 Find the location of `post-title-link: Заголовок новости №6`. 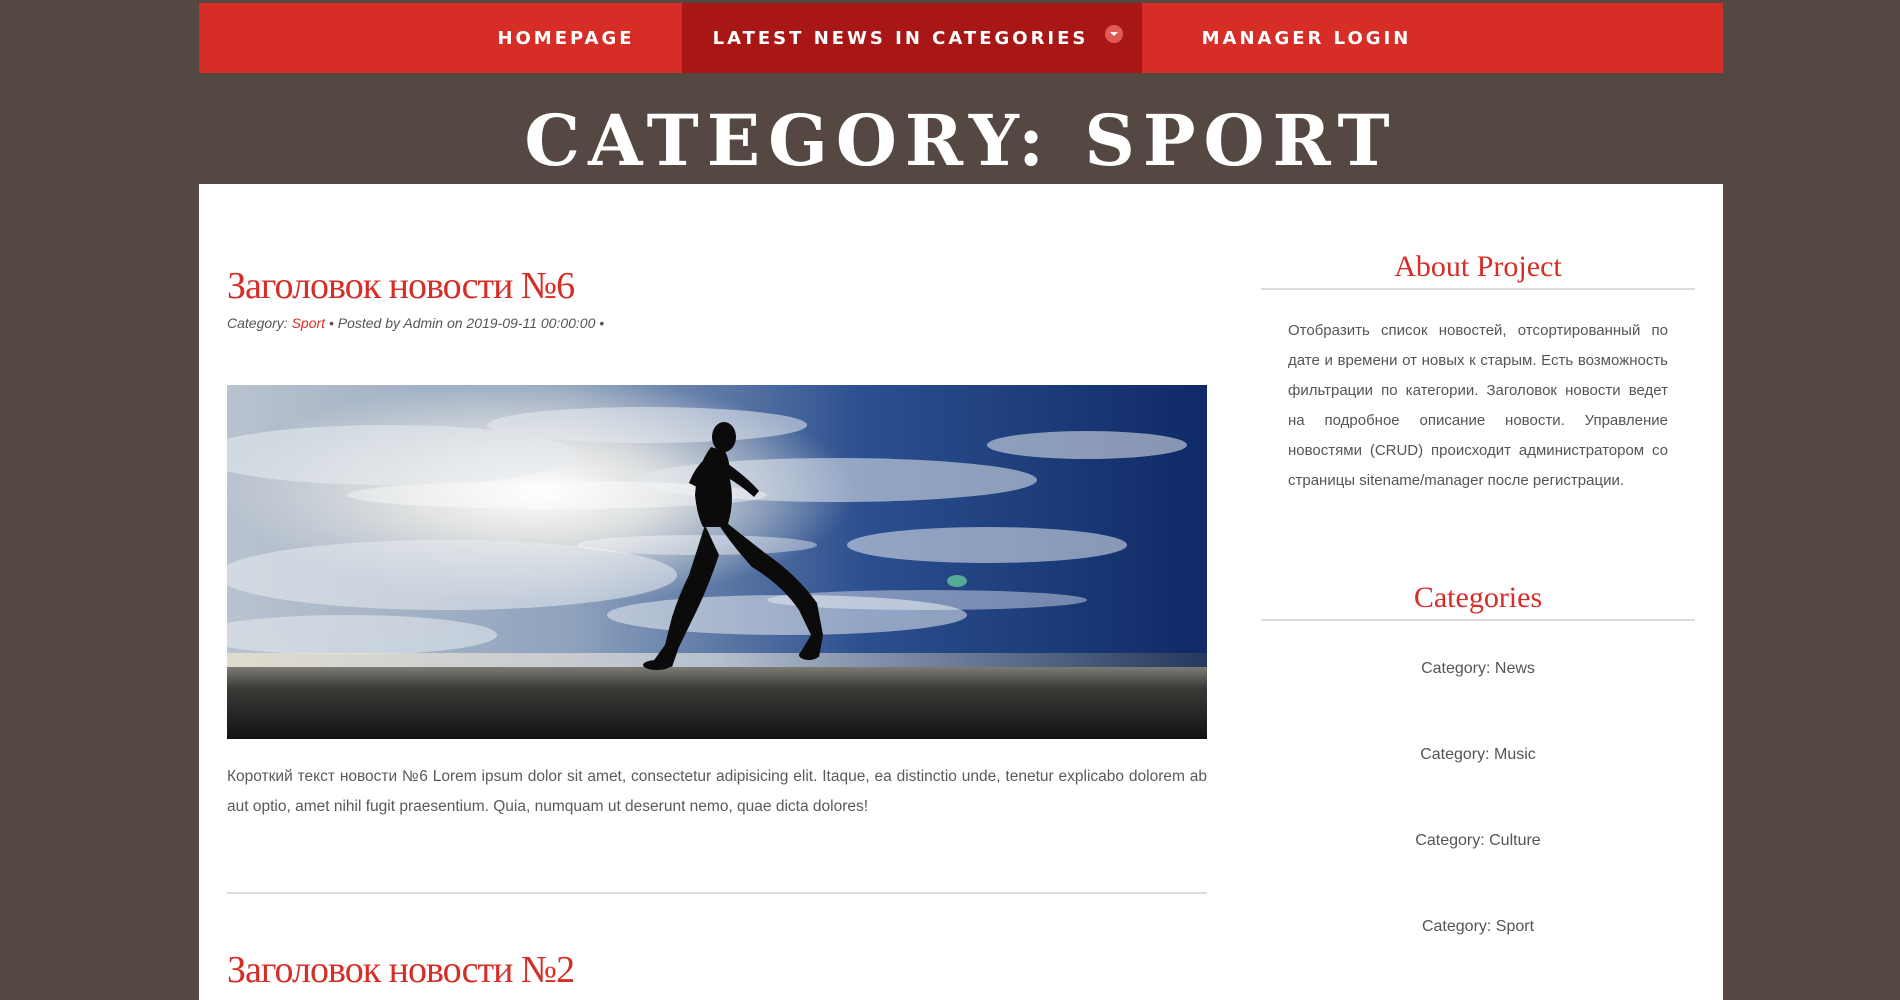

post-title-link: Заголовок новости №6 is located at coordinates (401, 286).